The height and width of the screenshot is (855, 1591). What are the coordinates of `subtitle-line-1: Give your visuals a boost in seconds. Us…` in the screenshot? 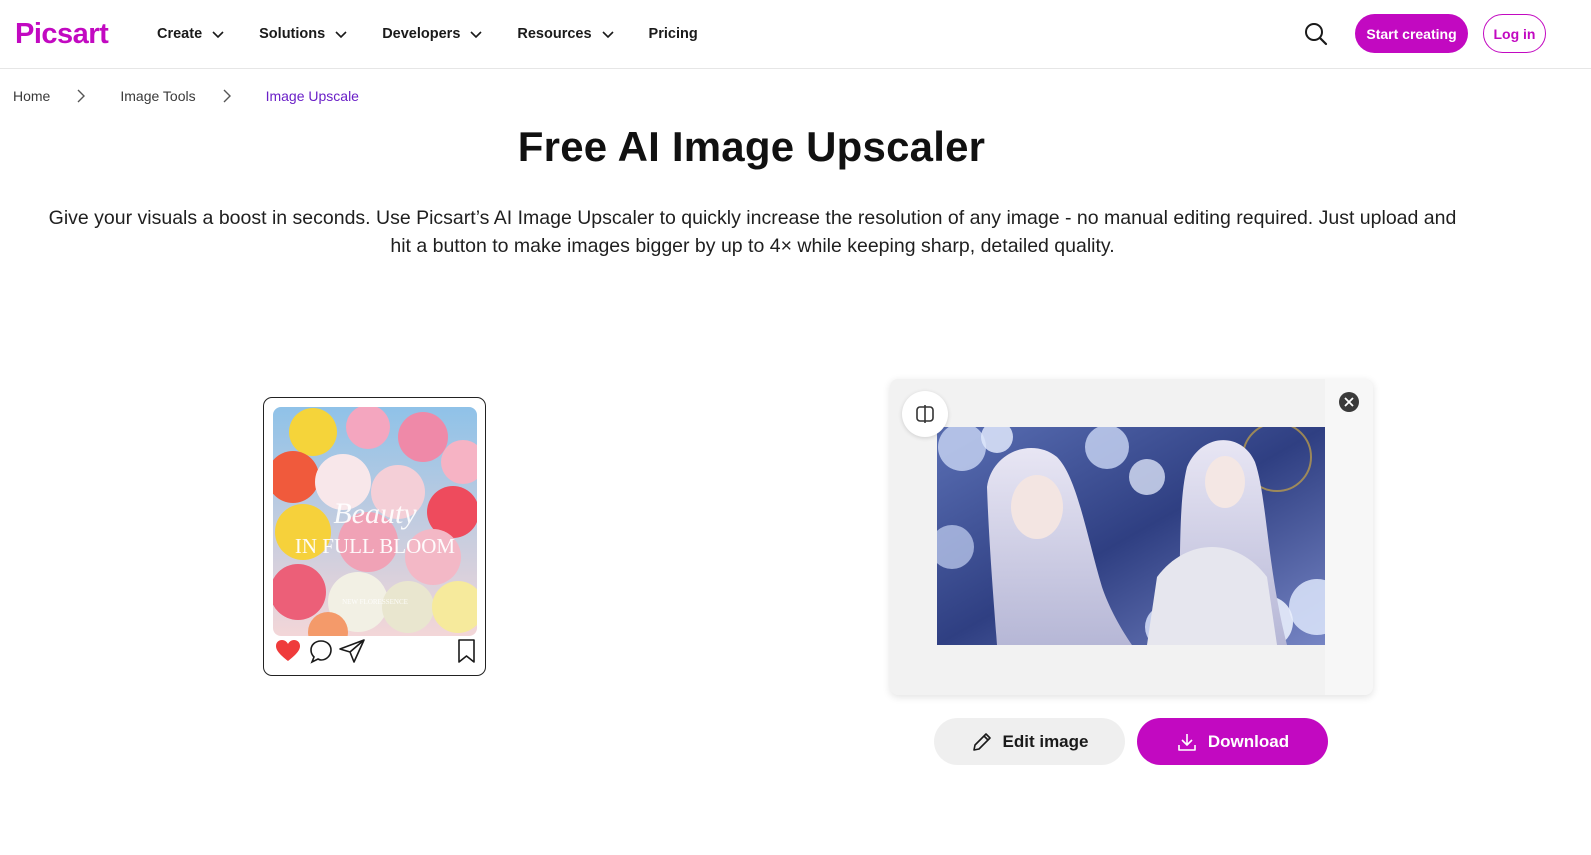 It's located at (752, 218).